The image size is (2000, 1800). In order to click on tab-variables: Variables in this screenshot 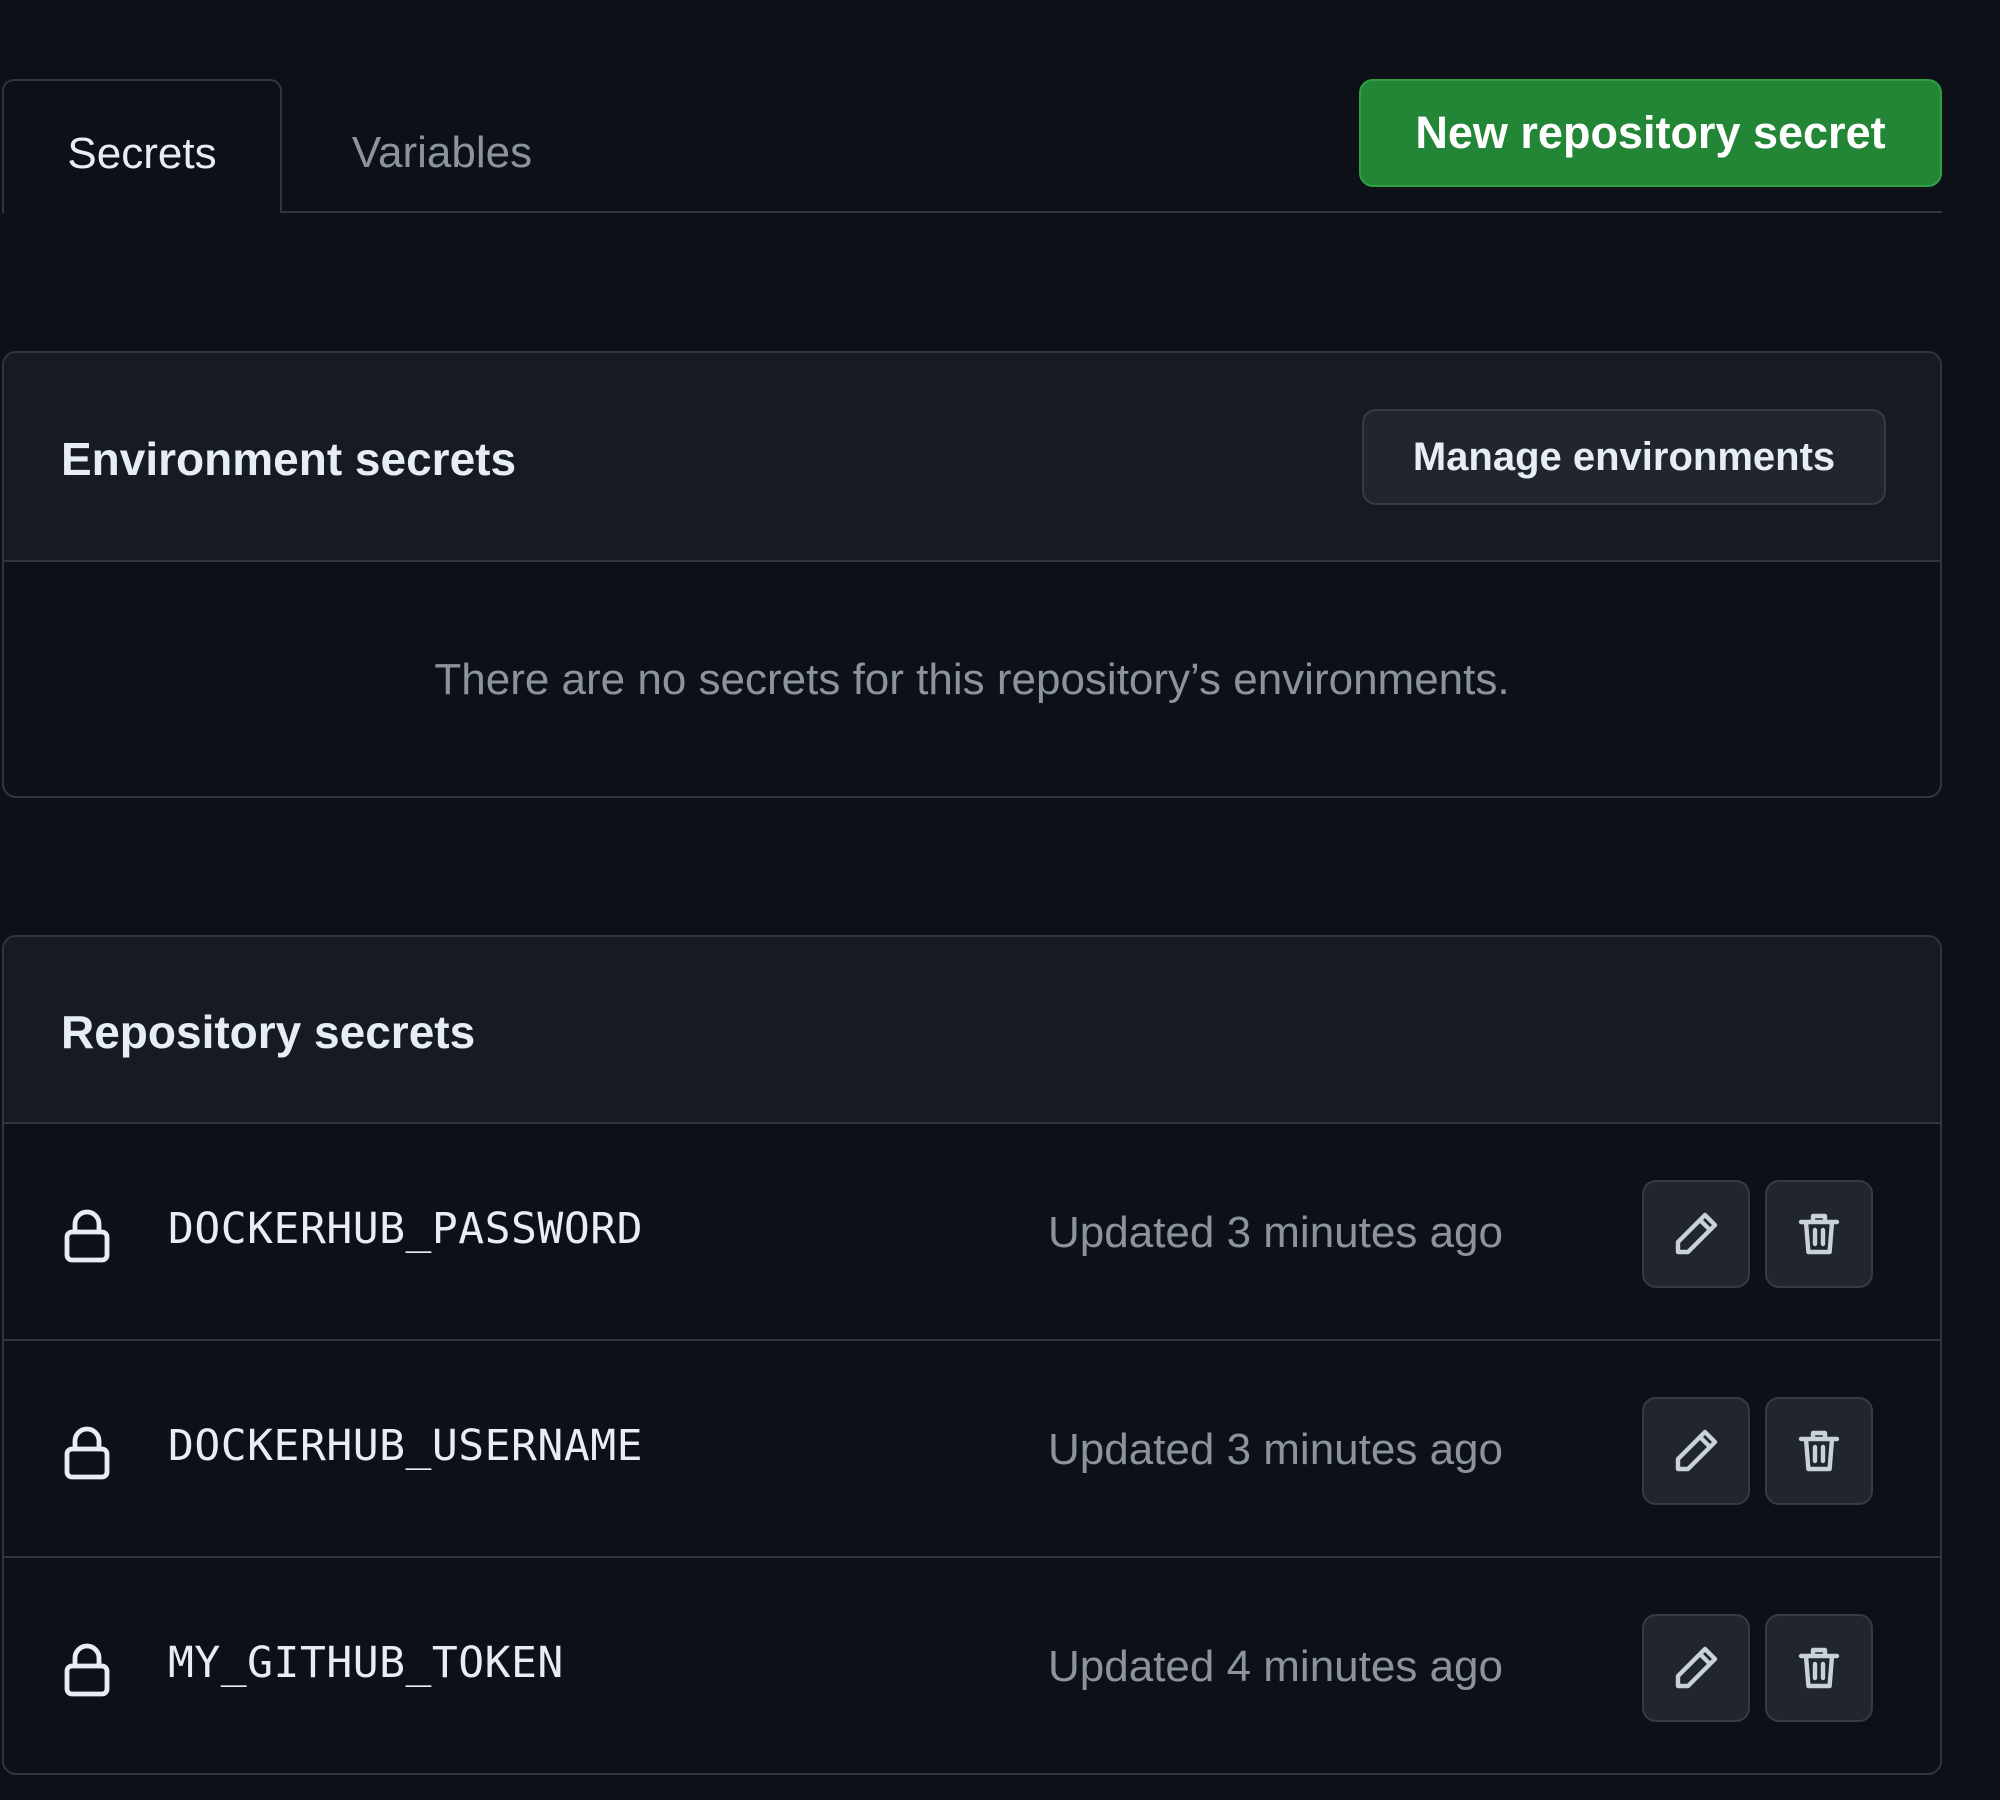, I will do `click(442, 146)`.